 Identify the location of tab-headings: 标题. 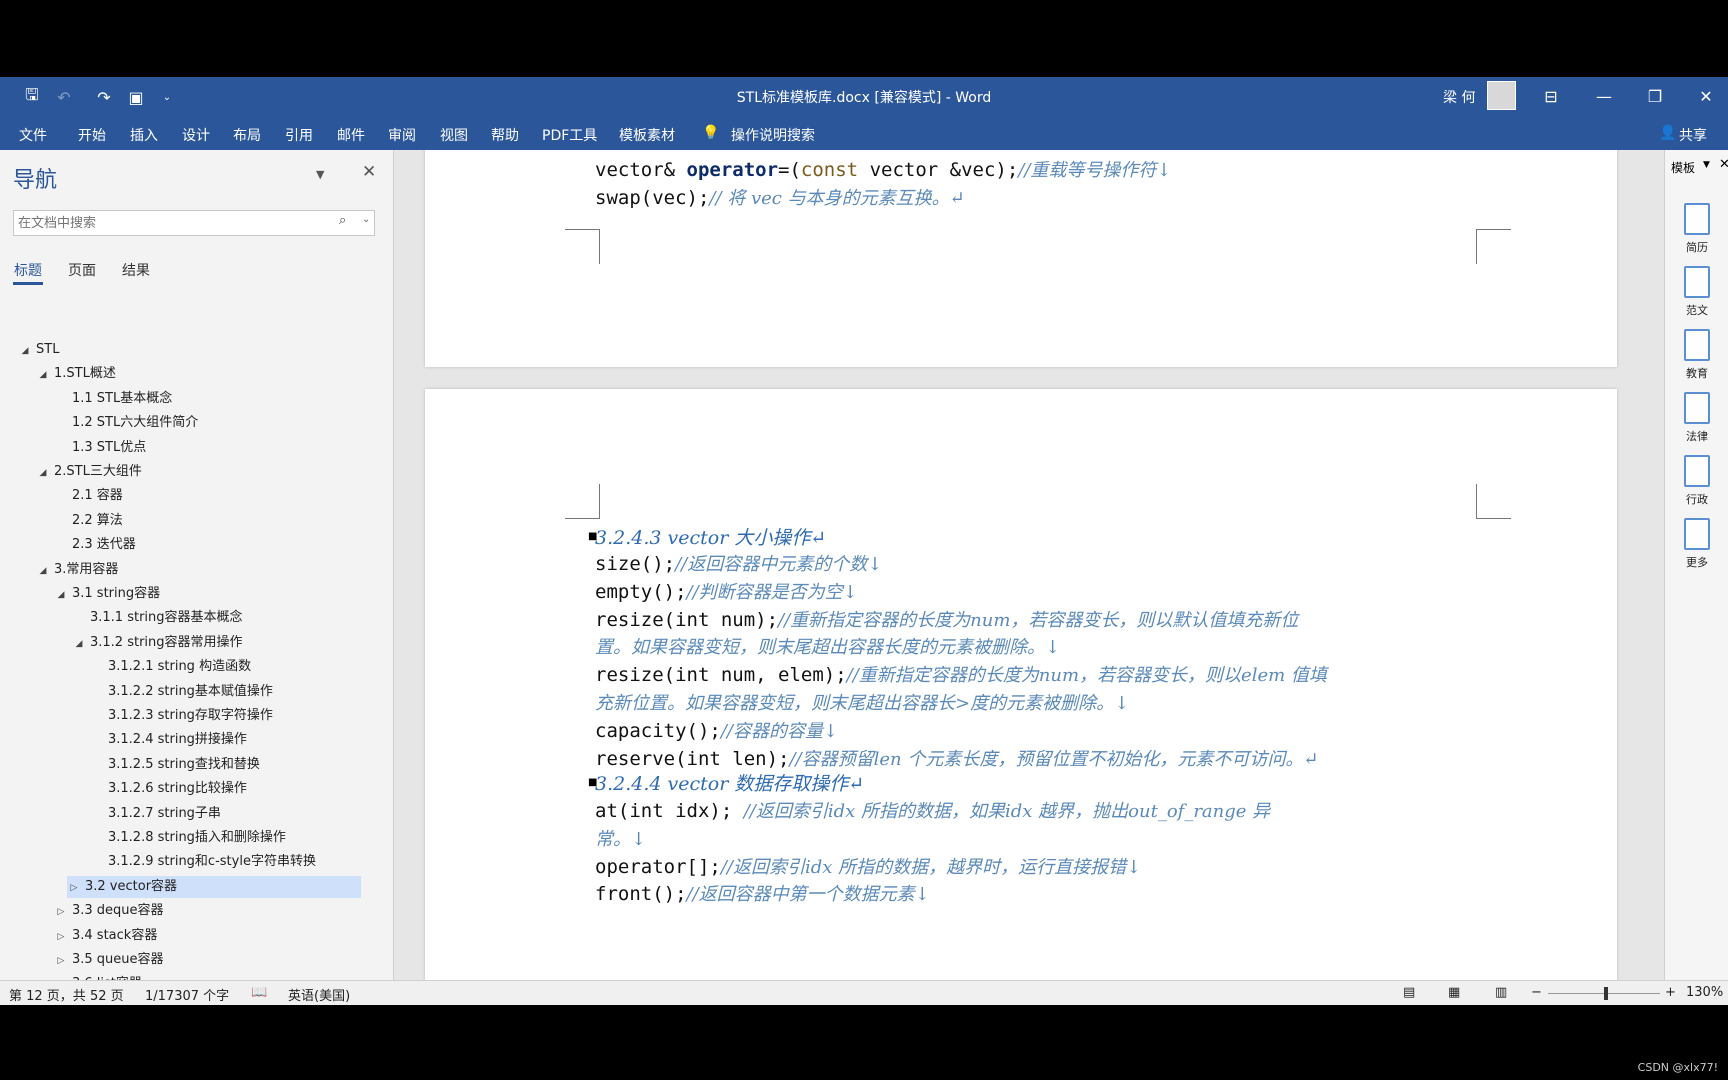
(28, 270).